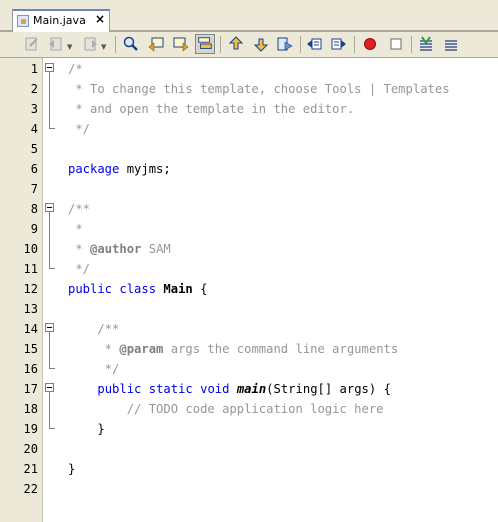  I want to click on toggle-bookmark-icon, so click(285, 44).